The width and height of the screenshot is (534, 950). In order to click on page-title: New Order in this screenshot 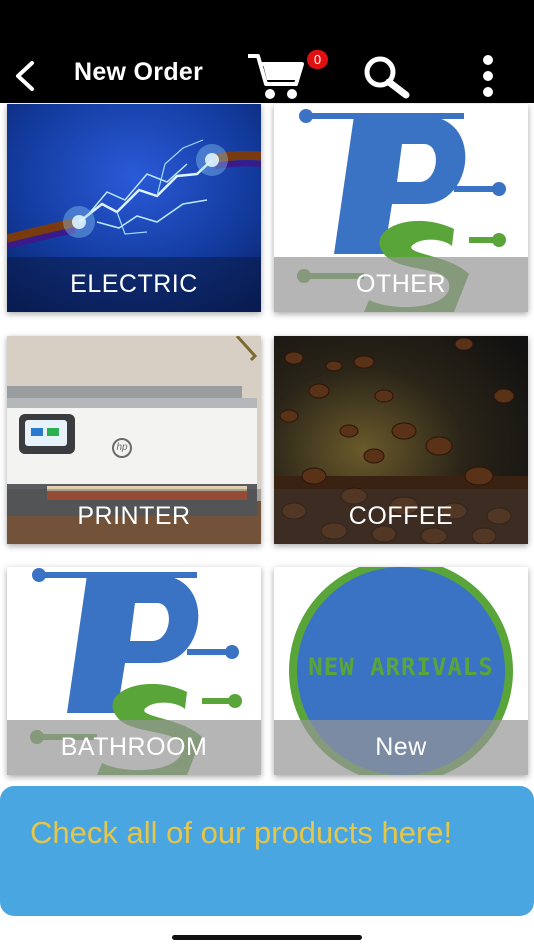, I will do `click(139, 72)`.